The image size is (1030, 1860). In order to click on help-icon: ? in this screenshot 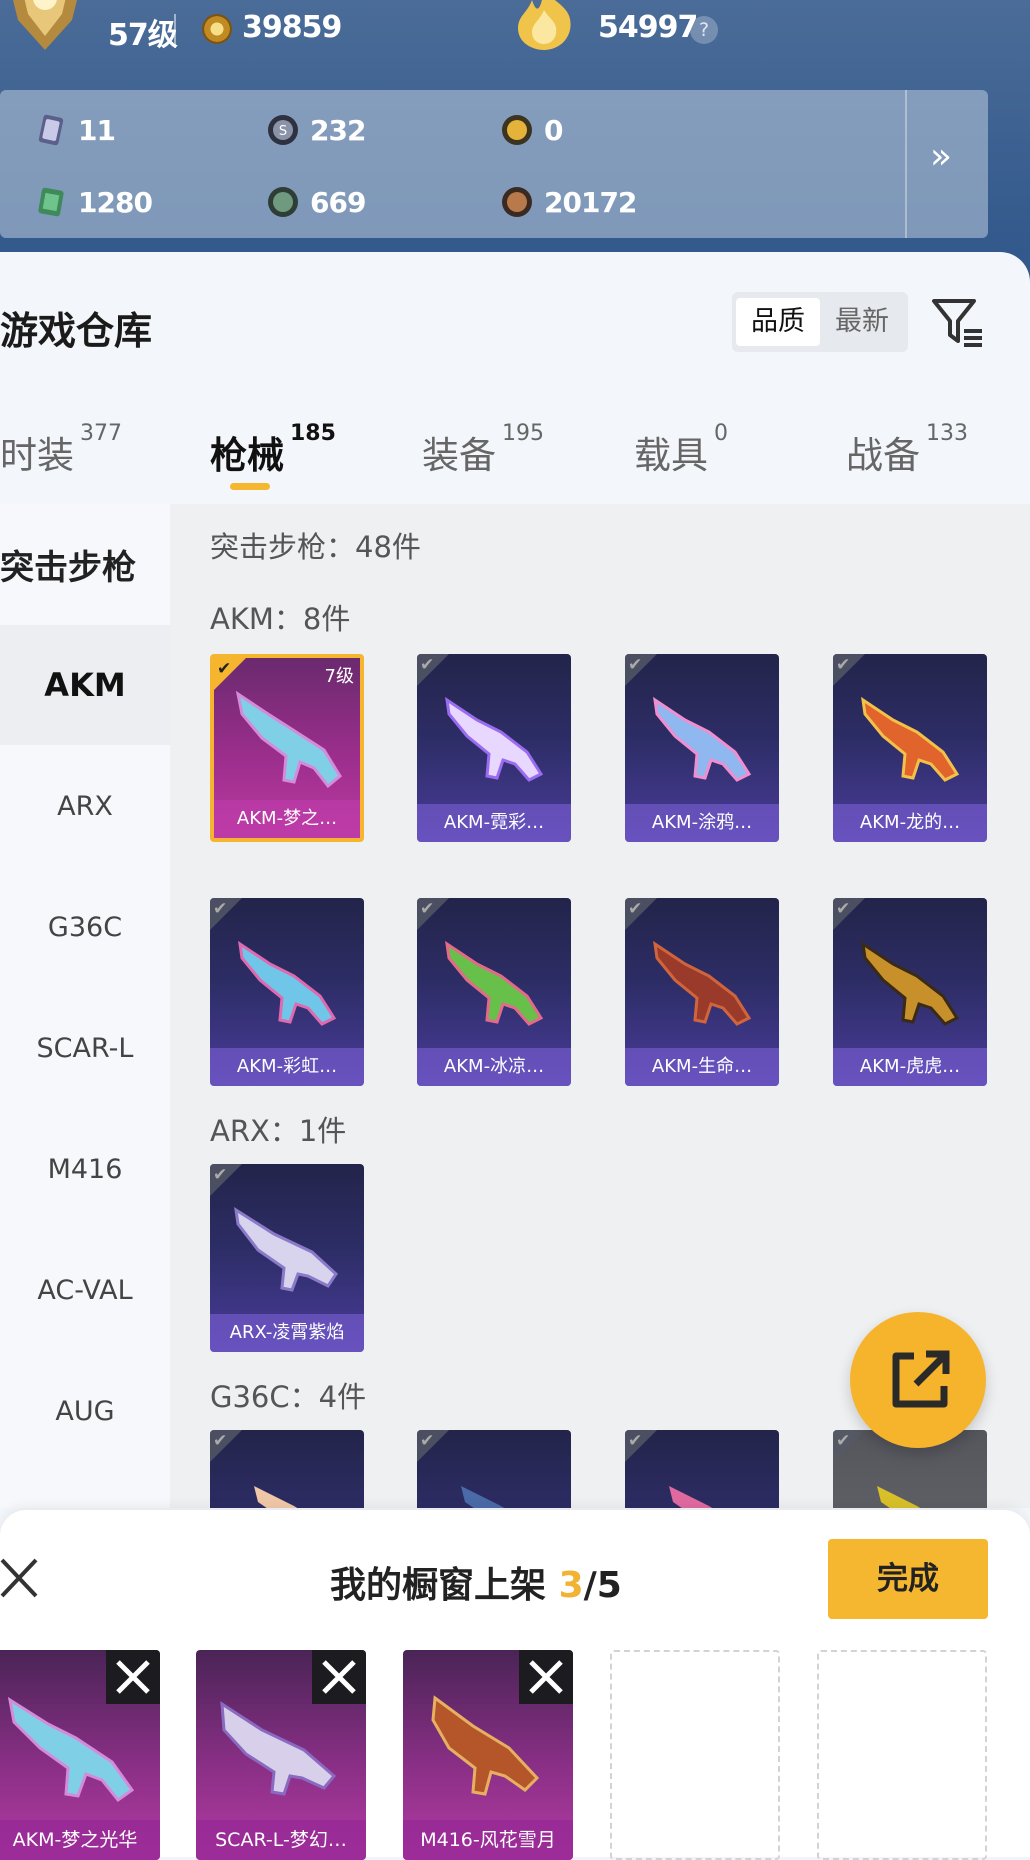, I will do `click(704, 30)`.